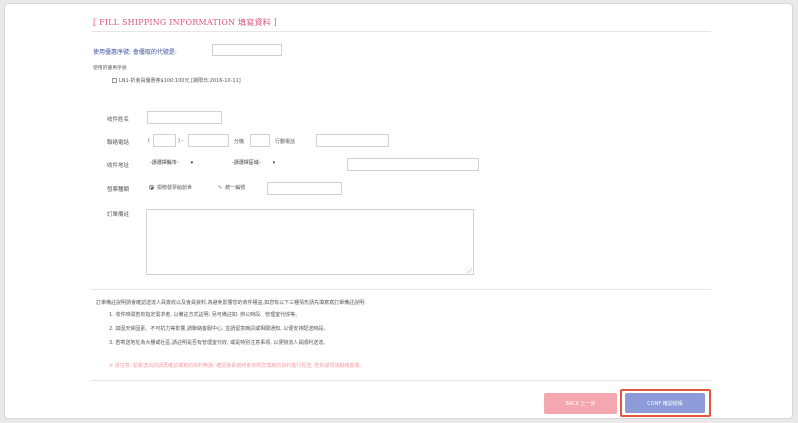 Image resolution: width=798 pixels, height=423 pixels. Describe the element at coordinates (401, 289) in the screenshot. I see `notes-divider` at that location.